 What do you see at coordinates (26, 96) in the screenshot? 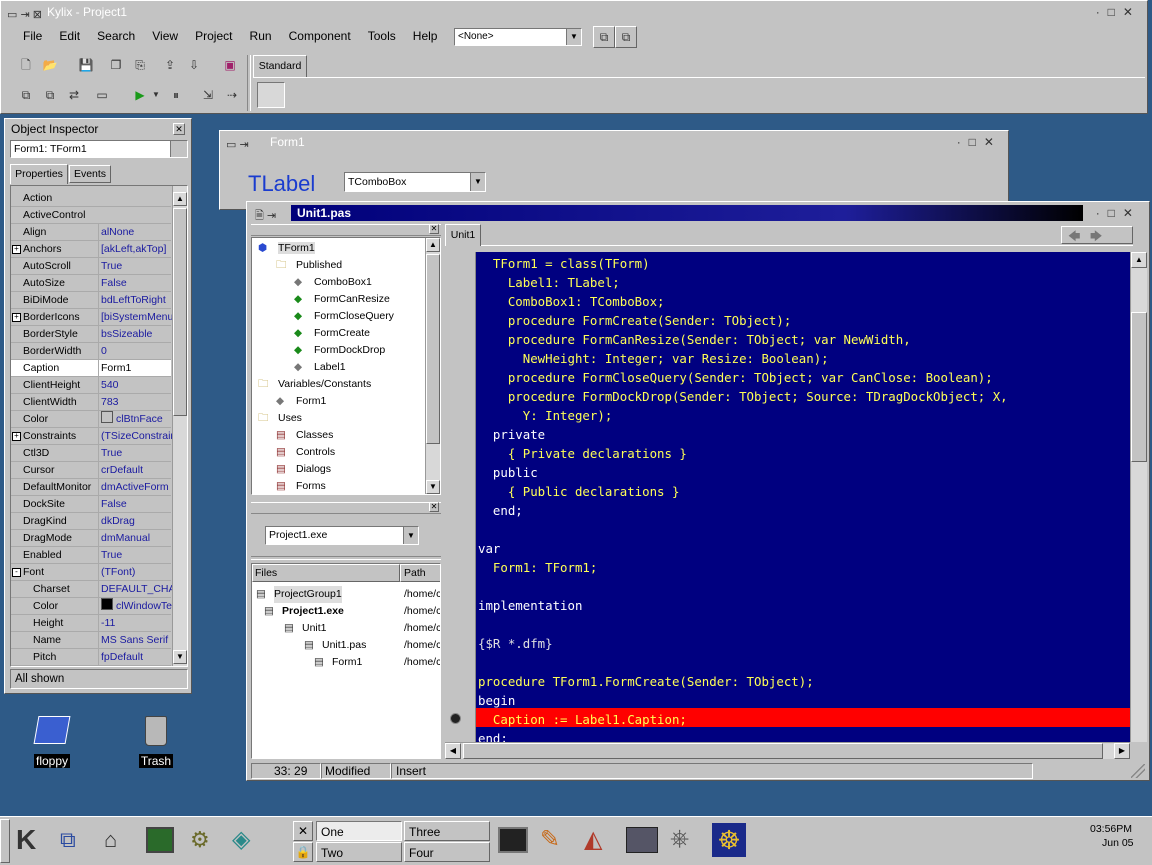
I see `view-unit-icon: ⧉` at bounding box center [26, 96].